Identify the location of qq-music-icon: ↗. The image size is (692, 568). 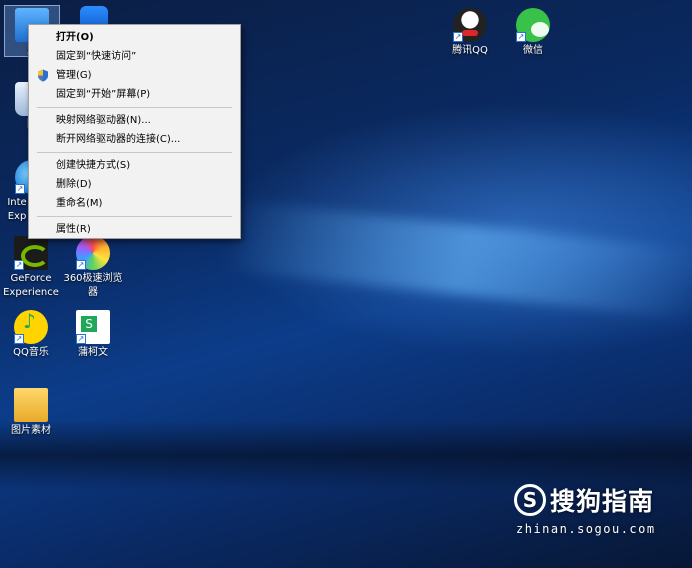
(31, 327).